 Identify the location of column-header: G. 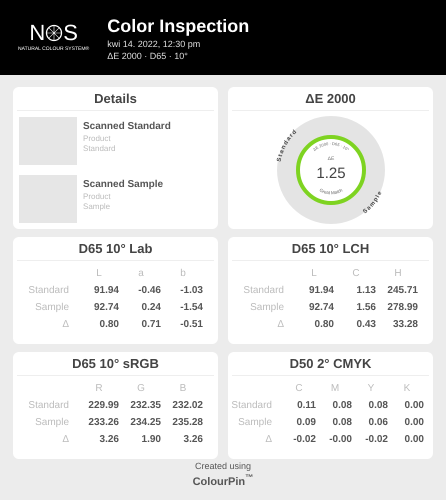
(141, 389).